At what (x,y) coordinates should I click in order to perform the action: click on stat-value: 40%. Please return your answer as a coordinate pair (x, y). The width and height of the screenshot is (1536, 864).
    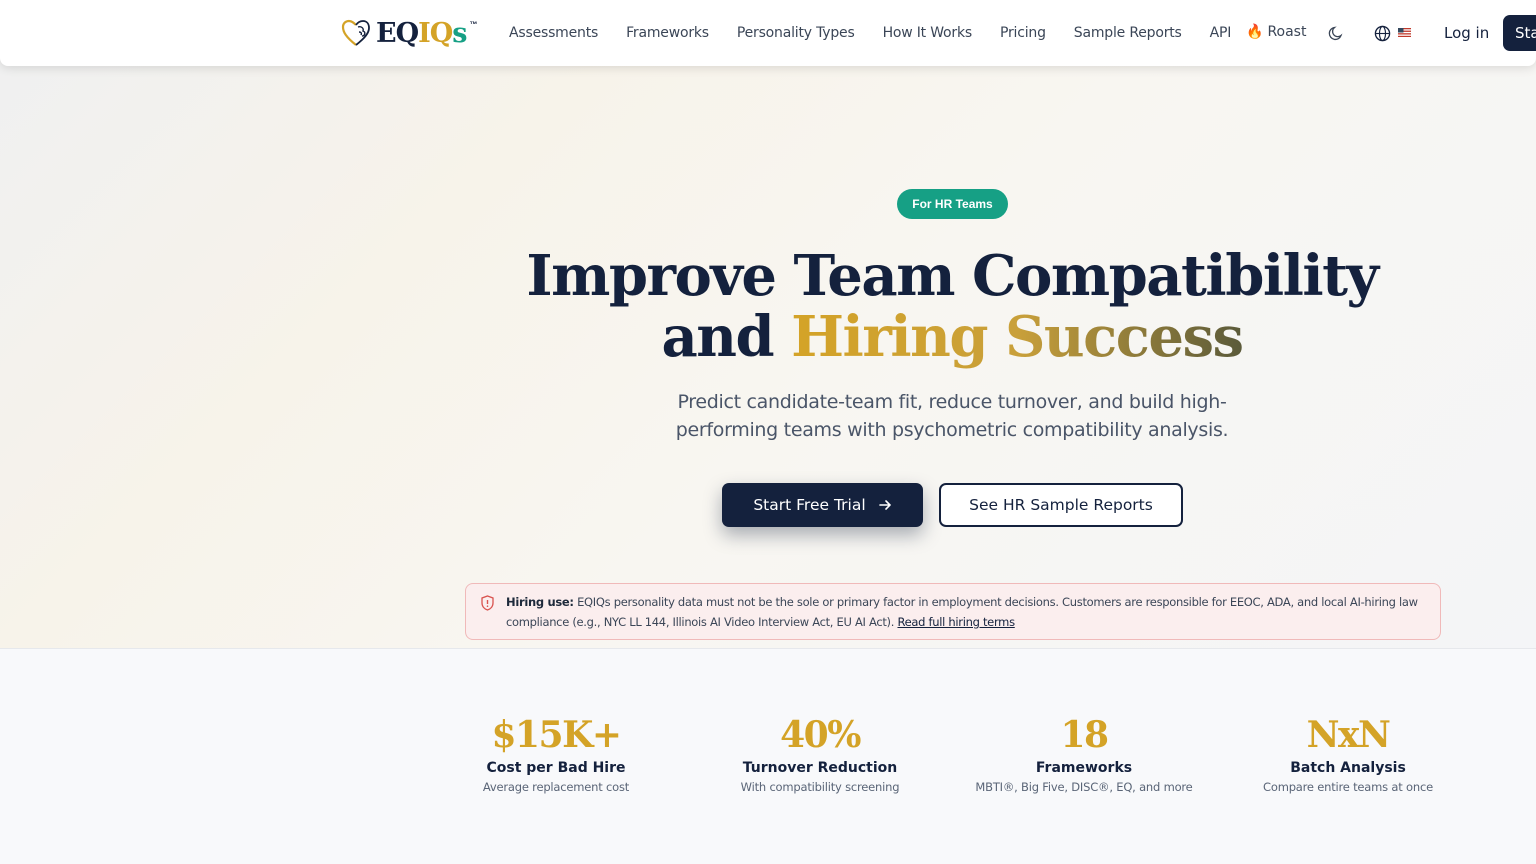
    Looking at the image, I should click on (820, 735).